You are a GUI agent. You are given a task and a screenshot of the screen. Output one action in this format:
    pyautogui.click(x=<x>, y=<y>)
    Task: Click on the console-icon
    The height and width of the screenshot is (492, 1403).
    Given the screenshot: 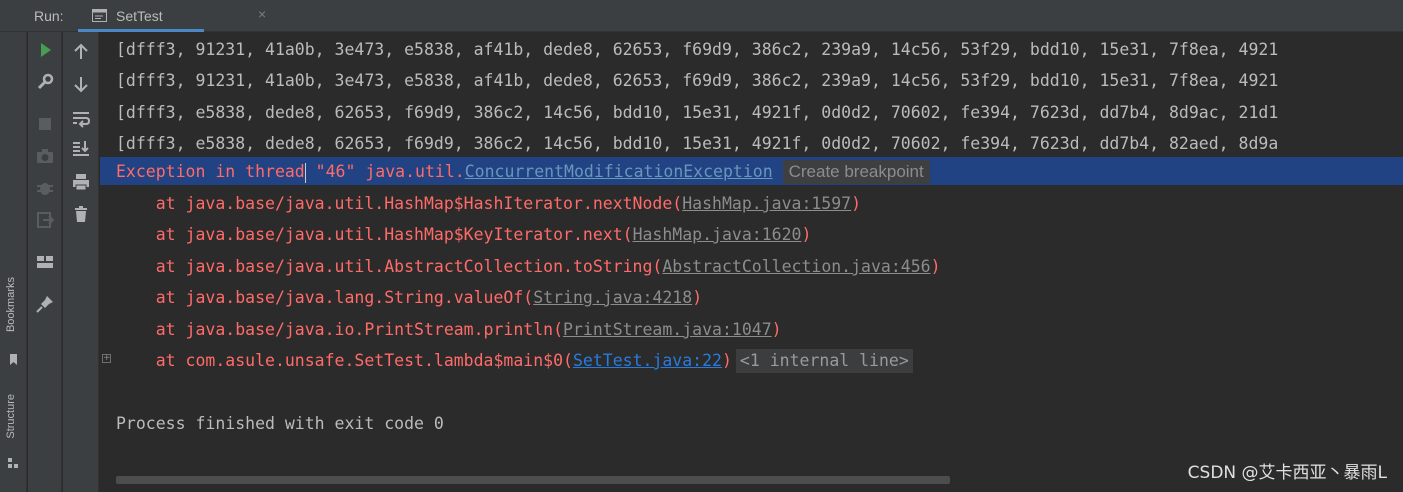 What is the action you would take?
    pyautogui.click(x=99, y=15)
    